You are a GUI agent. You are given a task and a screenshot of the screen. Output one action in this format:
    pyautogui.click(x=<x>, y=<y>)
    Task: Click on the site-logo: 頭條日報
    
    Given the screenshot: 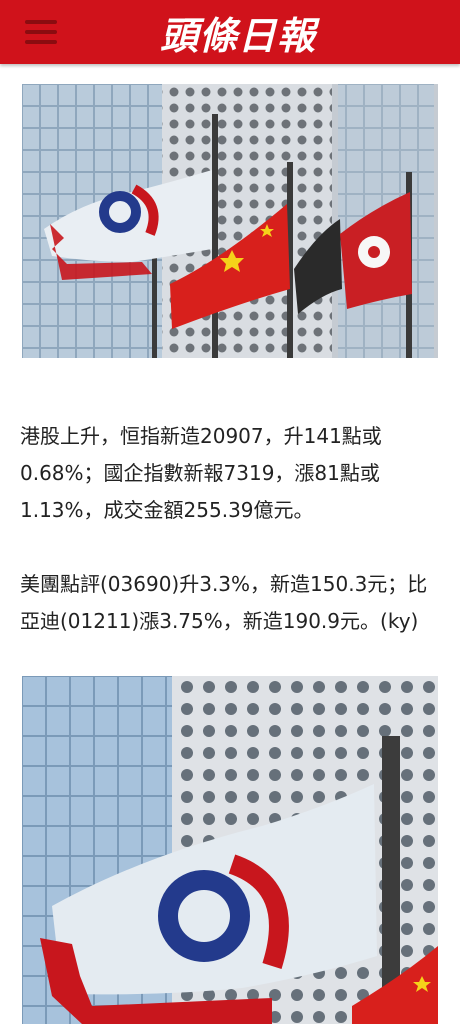 What is the action you would take?
    pyautogui.click(x=238, y=32)
    